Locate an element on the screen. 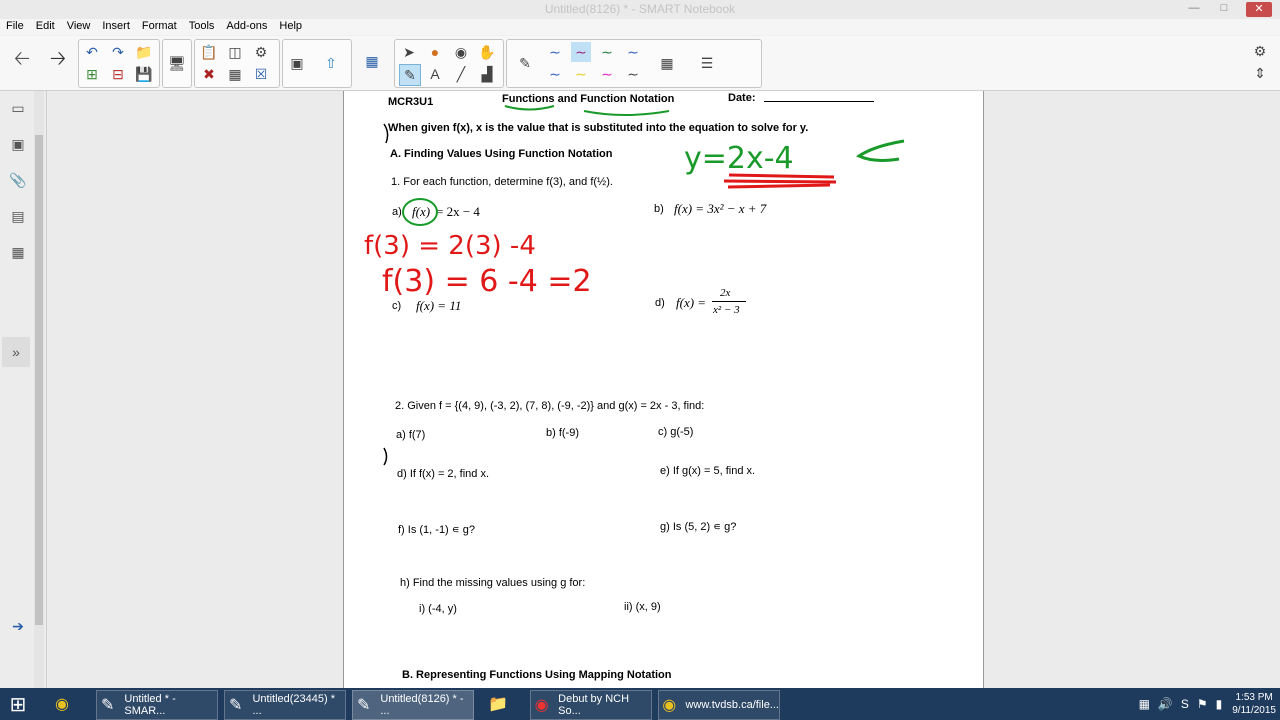  addons-icon: ▦ is located at coordinates (18, 252).